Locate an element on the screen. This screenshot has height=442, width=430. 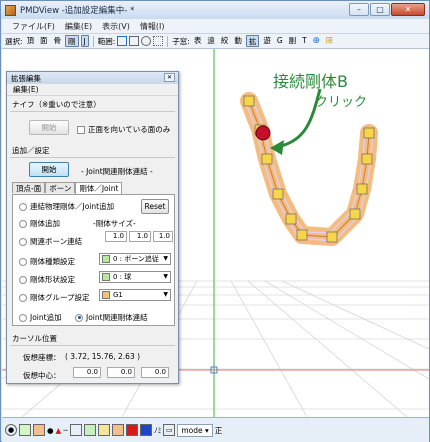
rigid-shape-radio: 剛体形状設定 is located at coordinates (47, 279).